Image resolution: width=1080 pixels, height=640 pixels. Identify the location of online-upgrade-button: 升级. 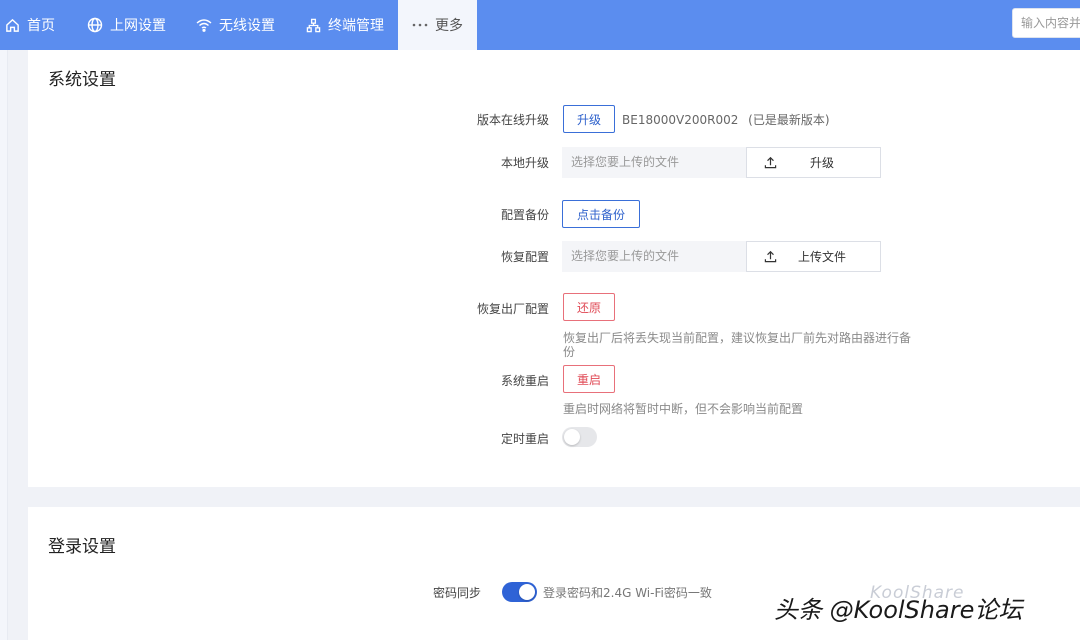
(589, 119).